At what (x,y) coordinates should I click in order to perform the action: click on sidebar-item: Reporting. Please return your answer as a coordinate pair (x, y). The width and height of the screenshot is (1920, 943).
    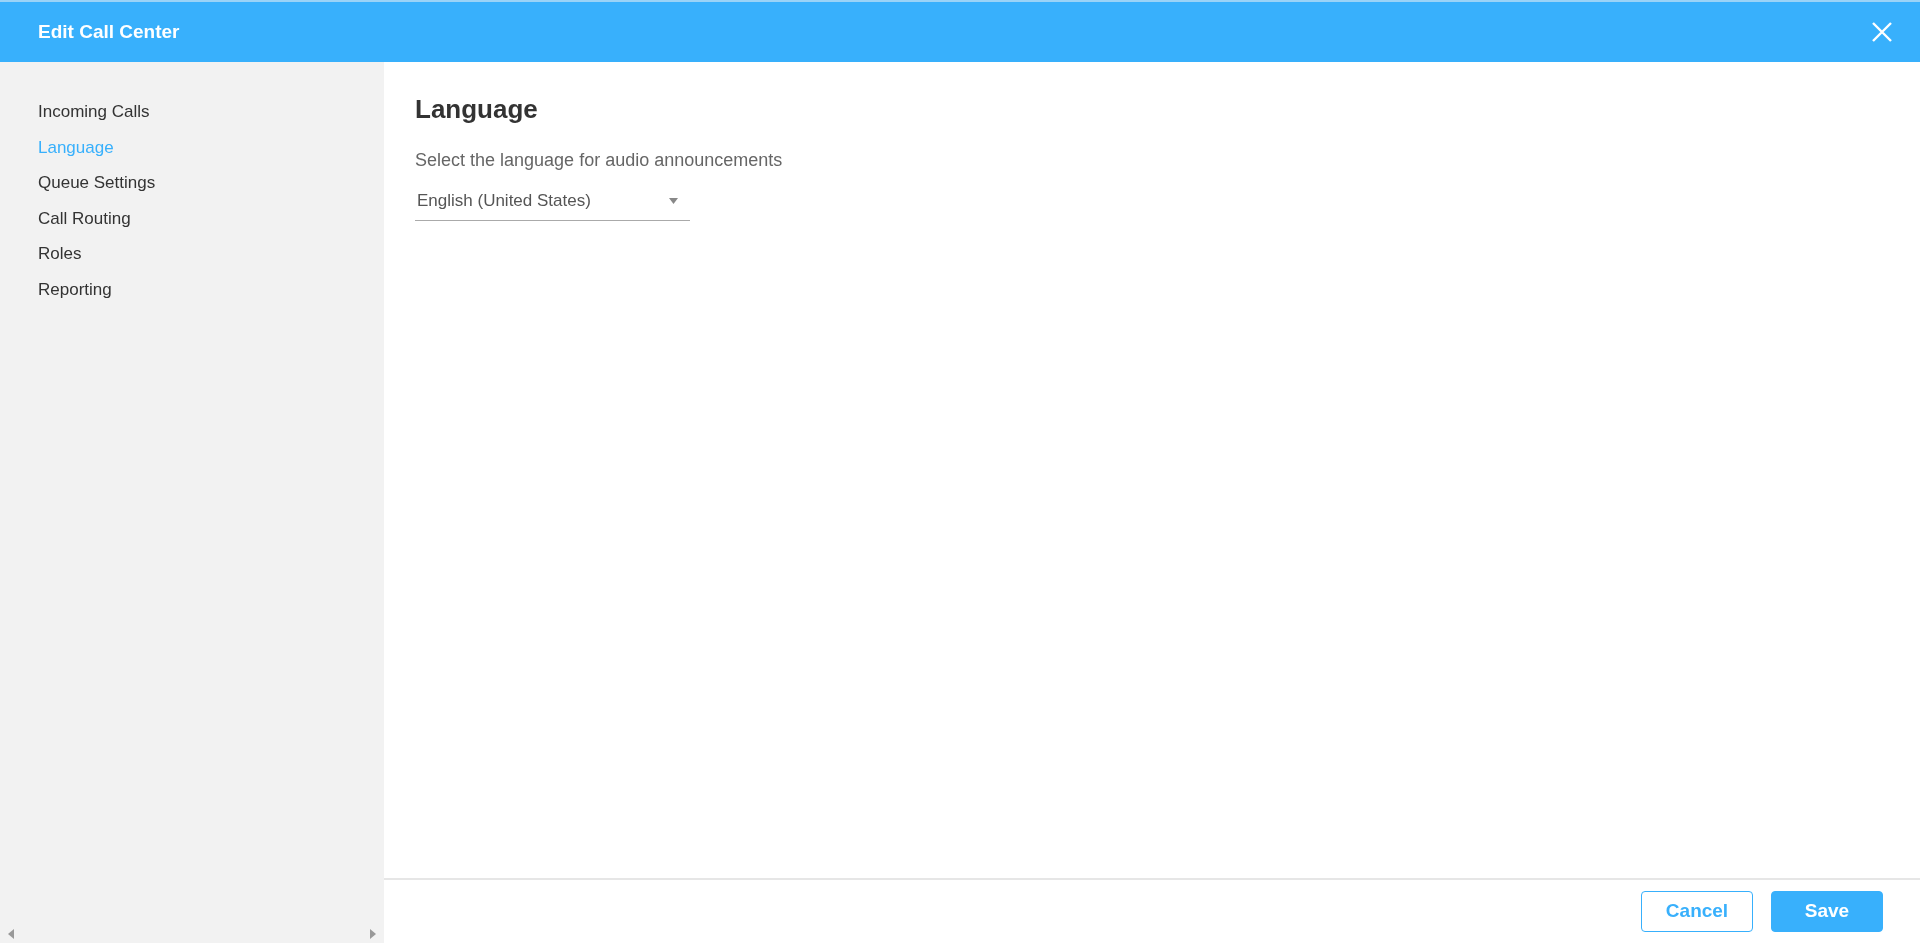
    Looking at the image, I should click on (75, 289).